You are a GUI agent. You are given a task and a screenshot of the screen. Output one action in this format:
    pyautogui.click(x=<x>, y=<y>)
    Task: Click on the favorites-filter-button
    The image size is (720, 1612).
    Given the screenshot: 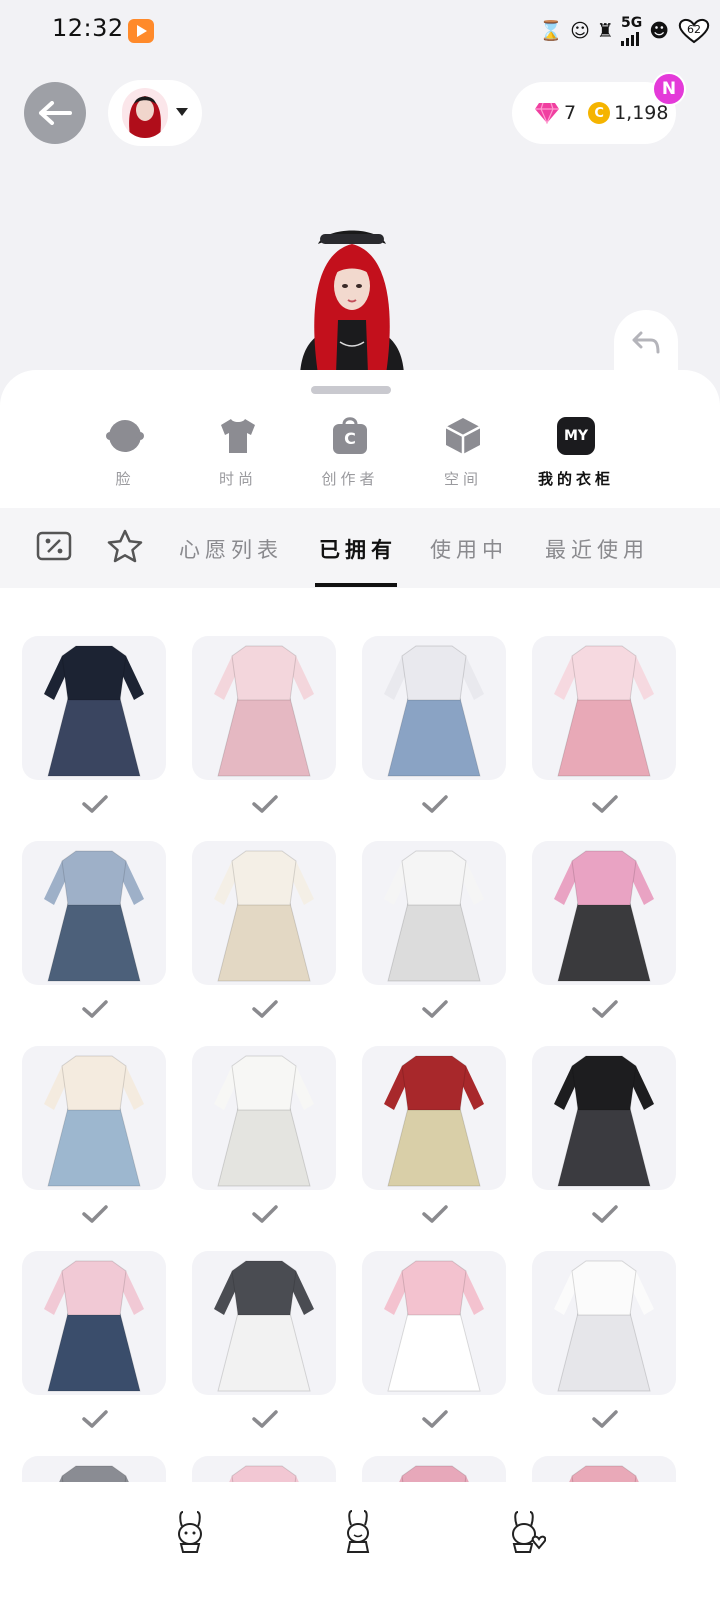 What is the action you would take?
    pyautogui.click(x=125, y=546)
    